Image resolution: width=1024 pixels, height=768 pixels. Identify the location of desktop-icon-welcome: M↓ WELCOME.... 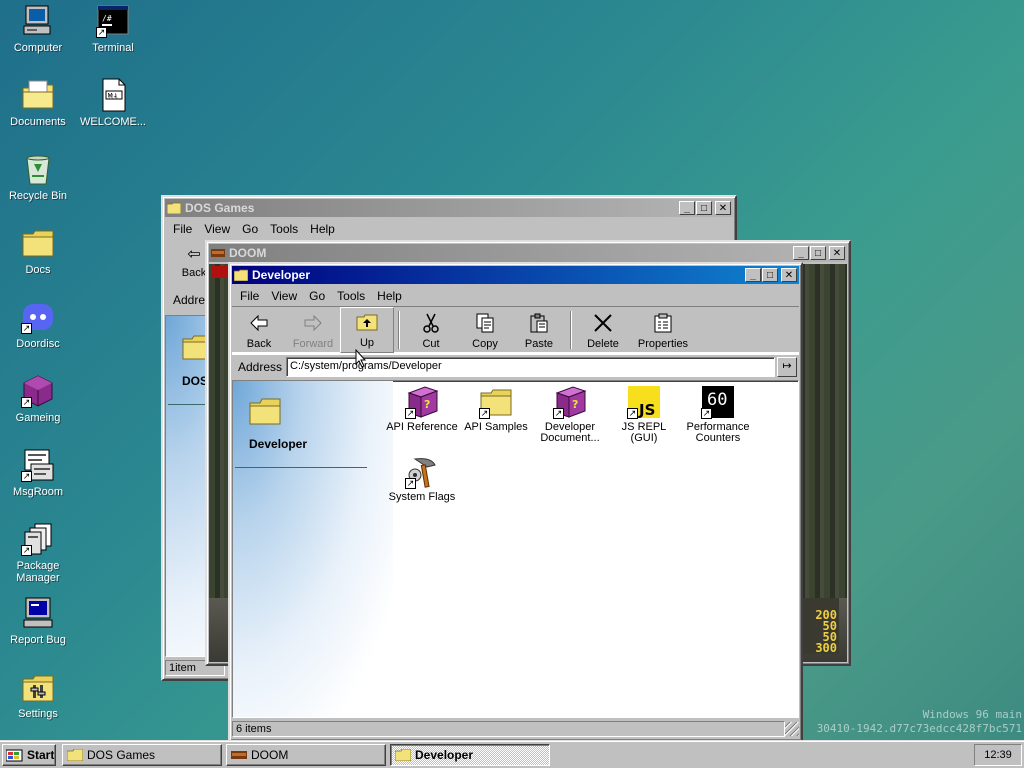
(113, 103).